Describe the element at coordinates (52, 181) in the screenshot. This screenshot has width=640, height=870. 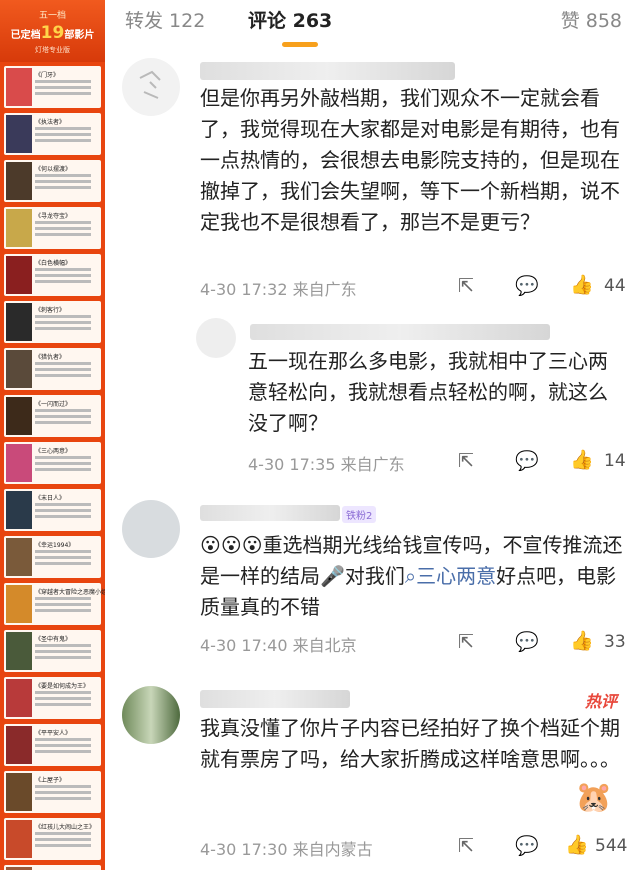
I see `movie-card: 《何以摆渡》` at that location.